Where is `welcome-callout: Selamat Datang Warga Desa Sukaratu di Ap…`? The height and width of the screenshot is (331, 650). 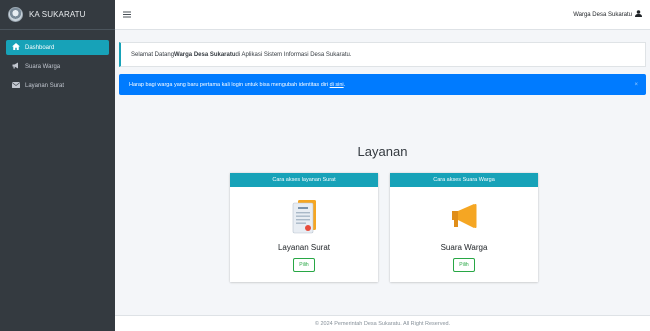
welcome-callout: Selamat Datang Warga Desa Sukaratu di Ap… is located at coordinates (382, 54).